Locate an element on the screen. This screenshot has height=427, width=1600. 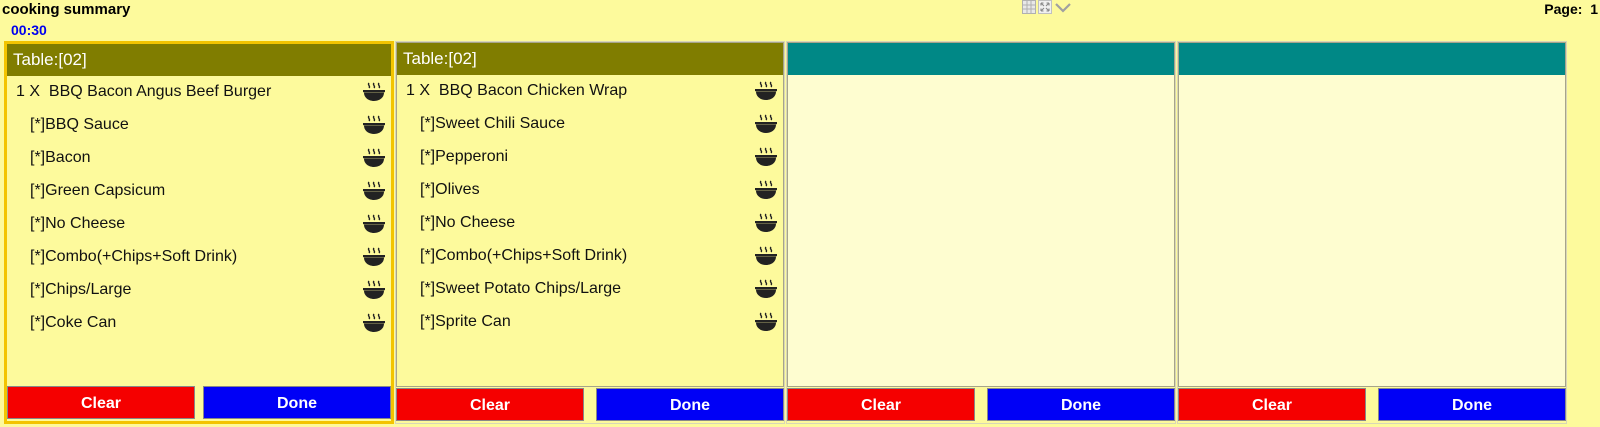
item-modifier: [*]Sweet Chili Sauce is located at coordinates (590, 124).